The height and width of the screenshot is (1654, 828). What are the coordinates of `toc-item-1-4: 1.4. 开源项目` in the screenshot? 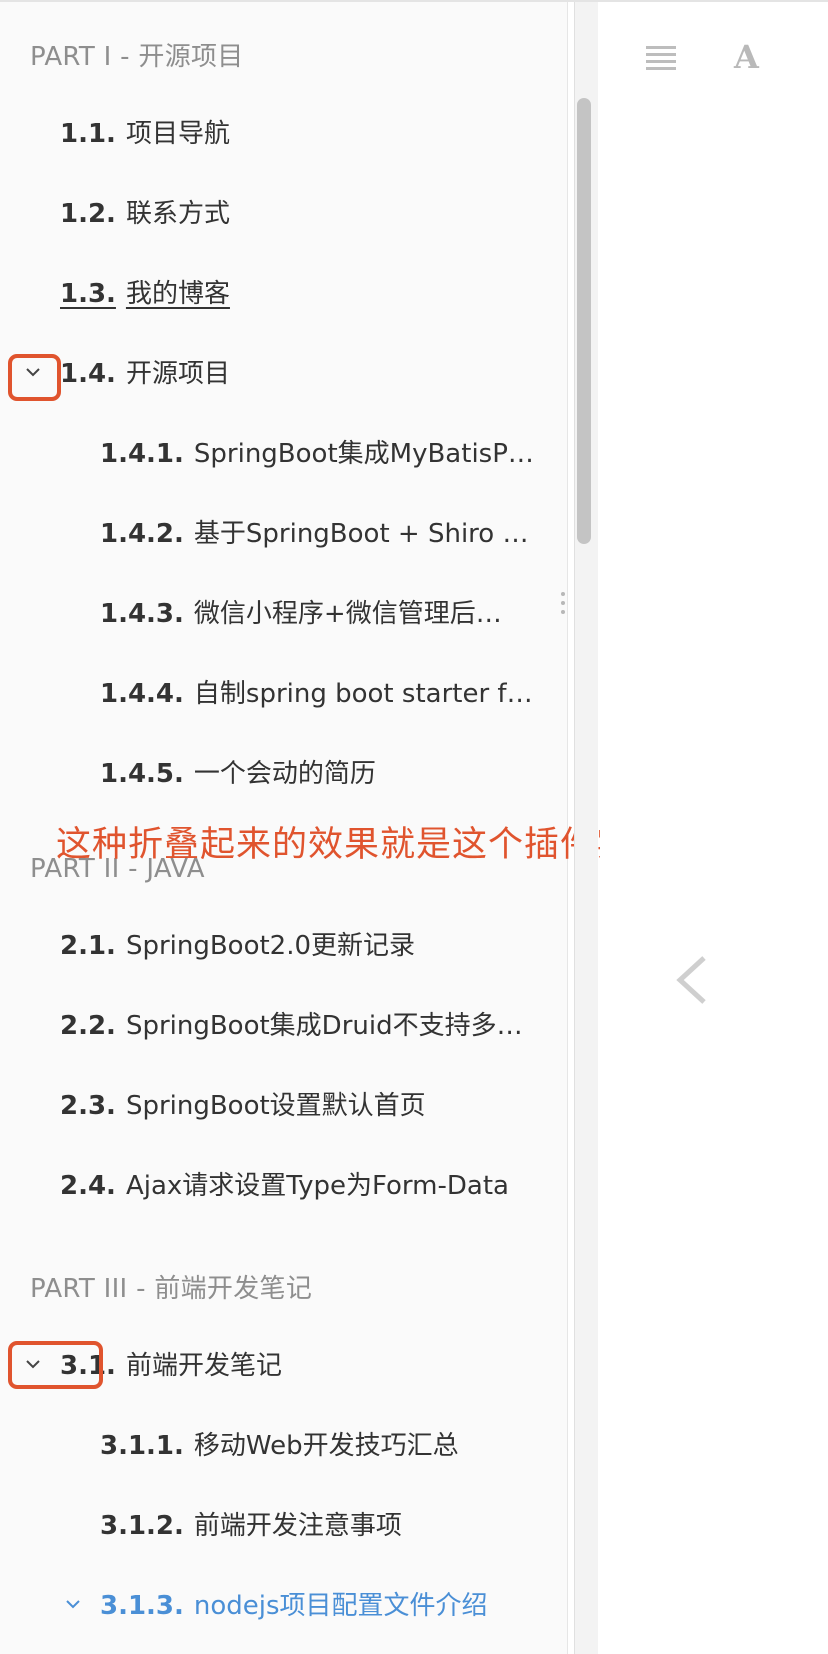 It's located at (295, 374).